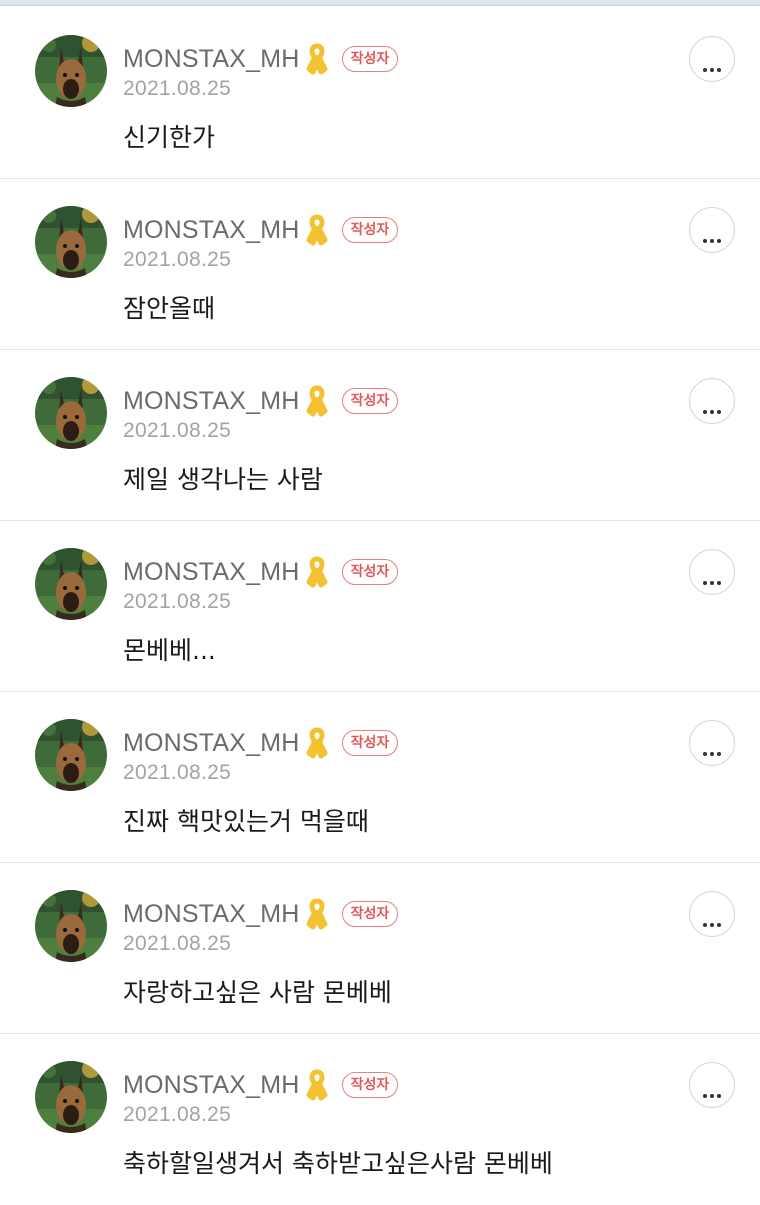 The image size is (760, 1205). I want to click on comment-item: MONSTAX_MH 작성자 2021.08.25 신기한가, so click(380, 93).